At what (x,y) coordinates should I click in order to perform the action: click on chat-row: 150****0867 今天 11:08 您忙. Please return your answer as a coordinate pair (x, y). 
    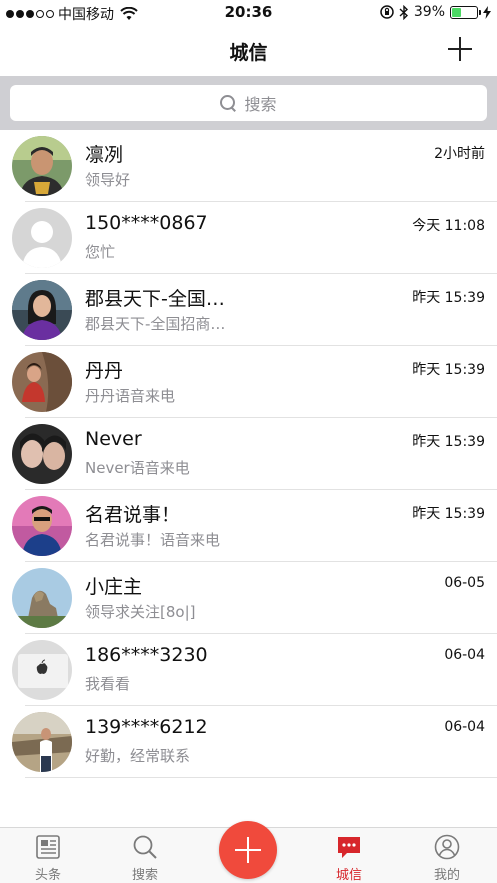
    Looking at the image, I should click on (248, 238).